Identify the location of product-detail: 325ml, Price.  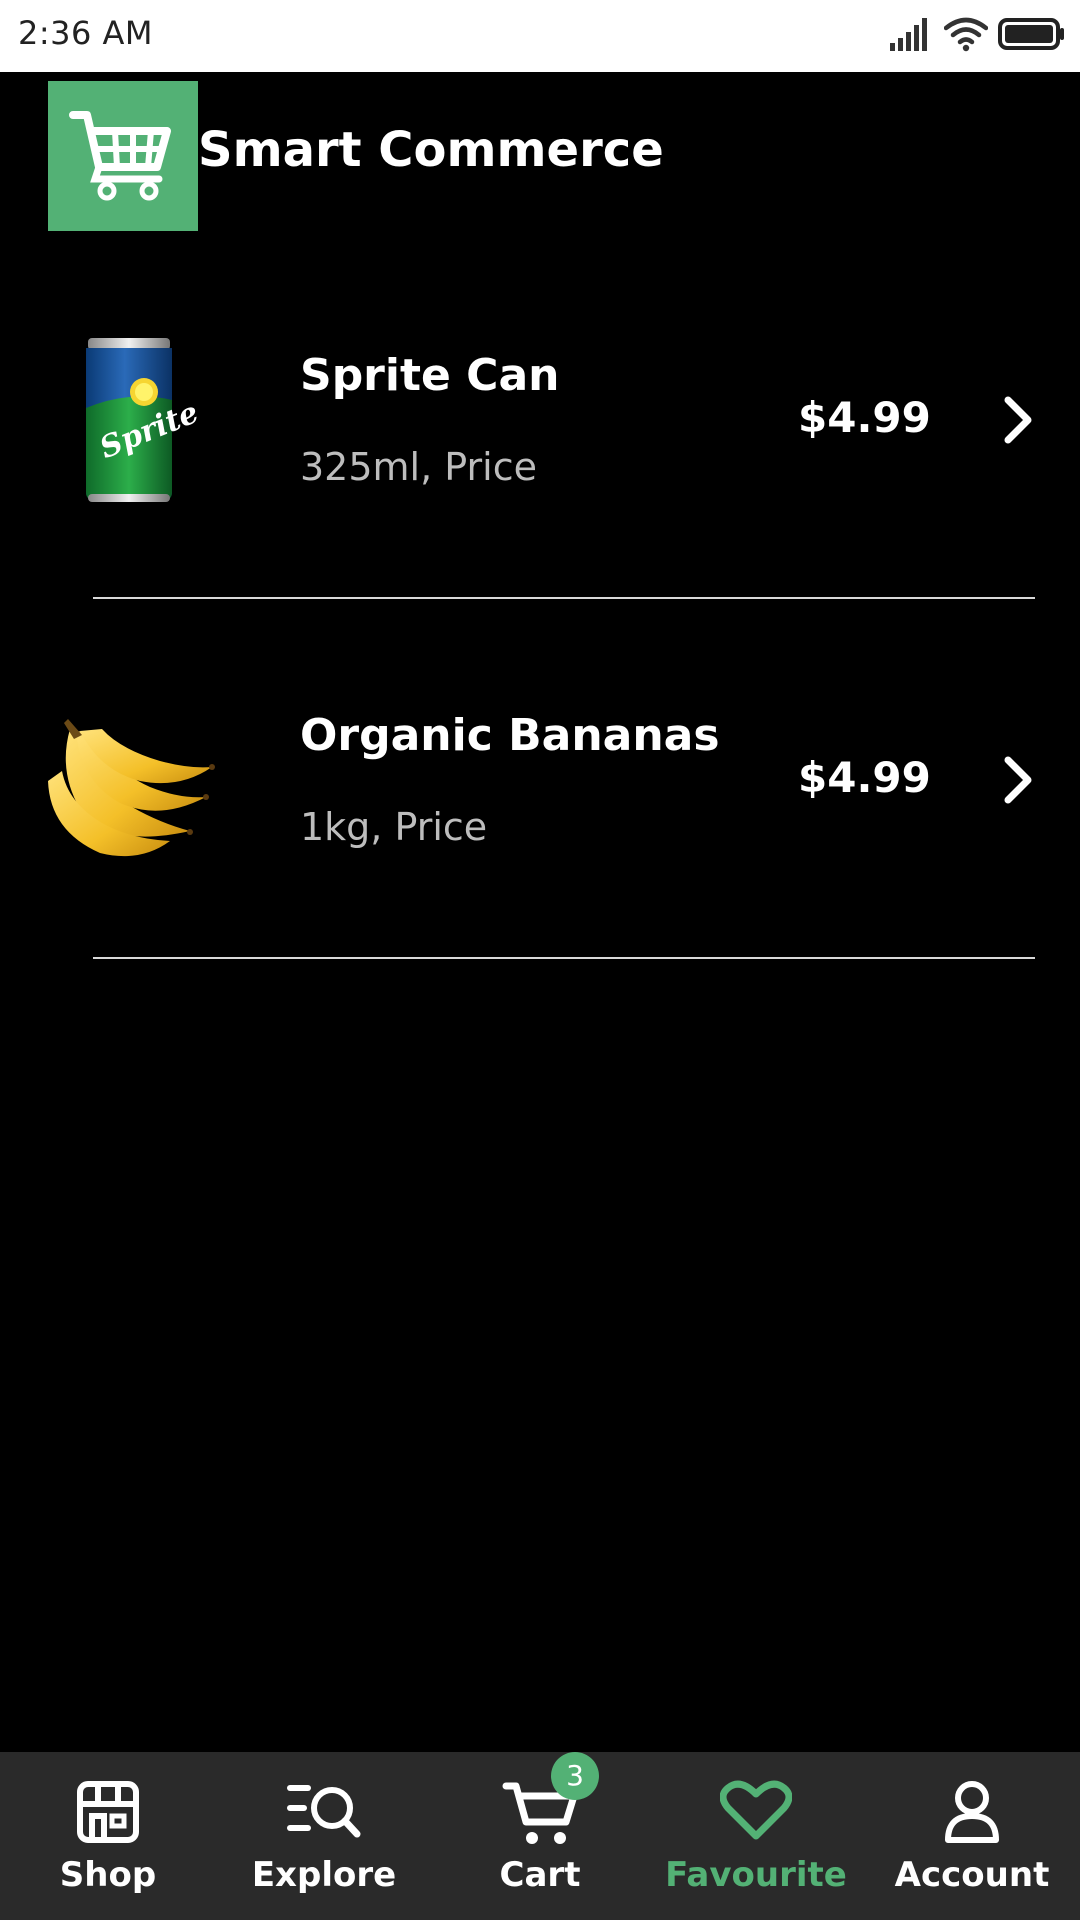
(418, 467).